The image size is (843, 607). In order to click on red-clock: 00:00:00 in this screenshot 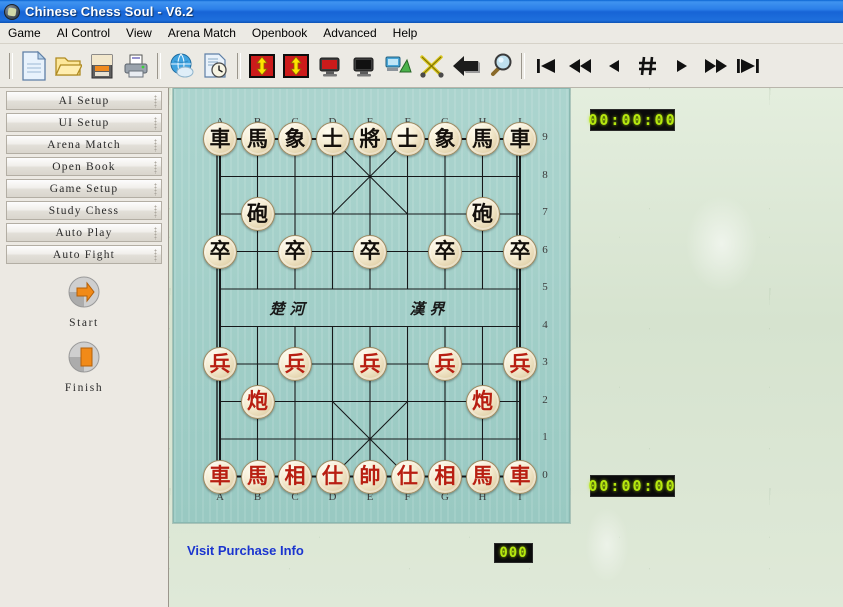, I will do `click(632, 486)`.